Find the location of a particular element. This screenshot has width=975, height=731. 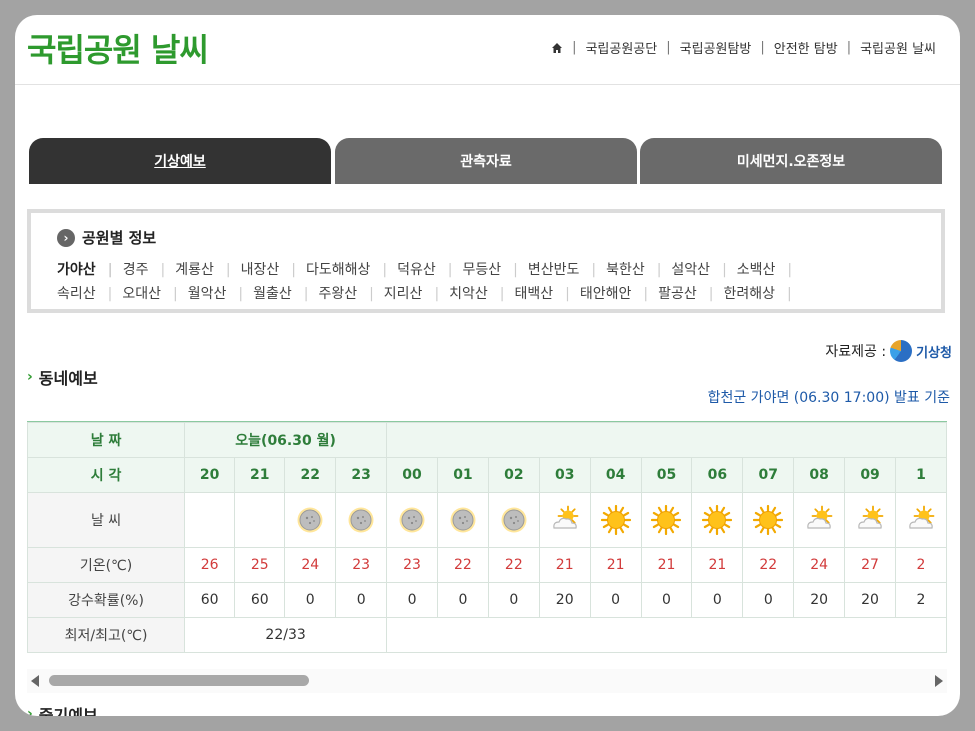

park-item: 지리산 | is located at coordinates (416, 294).